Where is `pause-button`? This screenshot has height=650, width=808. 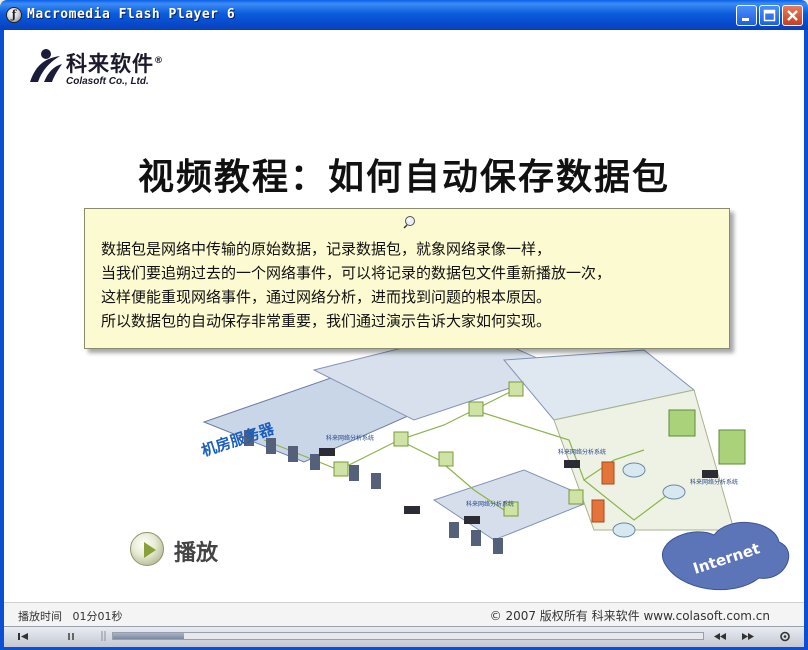 pause-button is located at coordinates (71, 636).